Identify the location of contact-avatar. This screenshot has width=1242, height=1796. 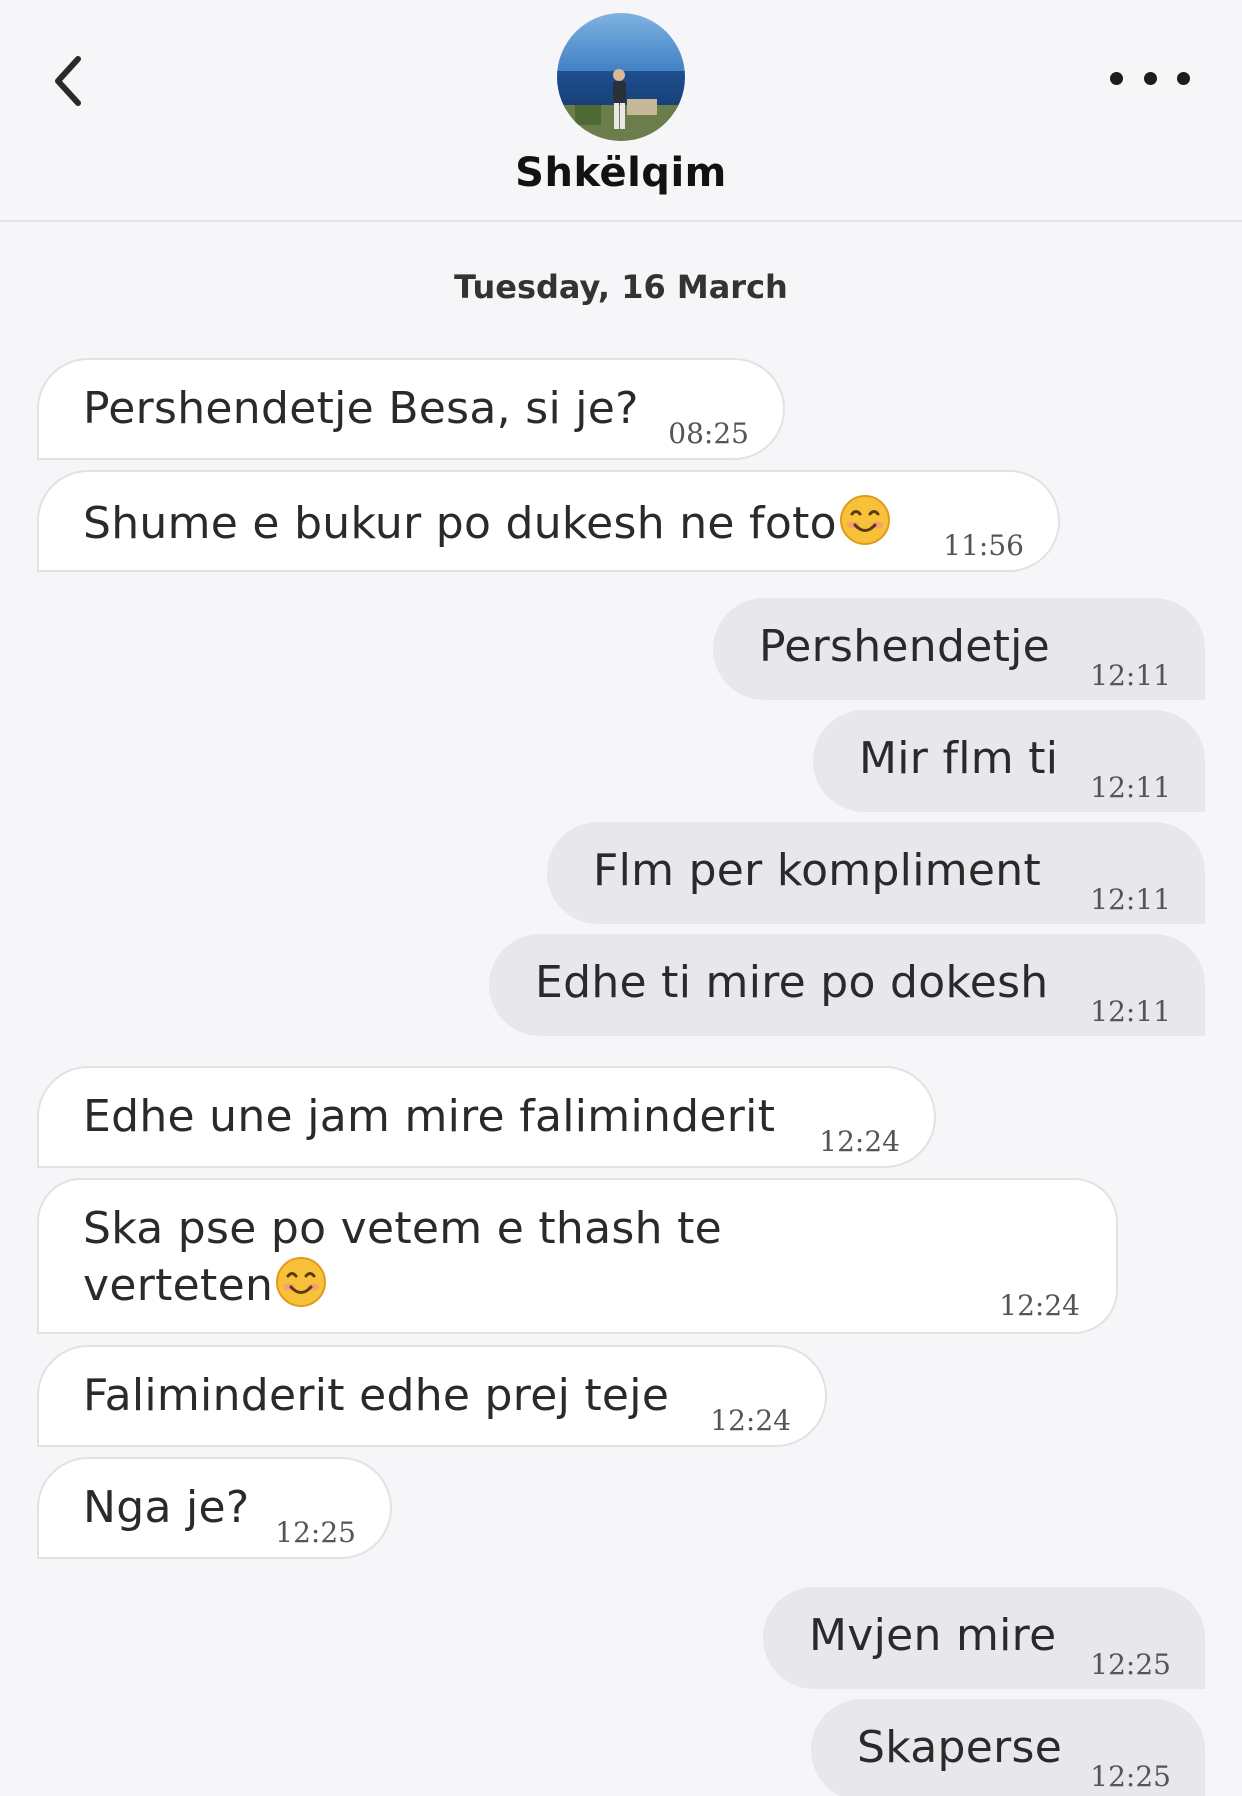
(621, 77).